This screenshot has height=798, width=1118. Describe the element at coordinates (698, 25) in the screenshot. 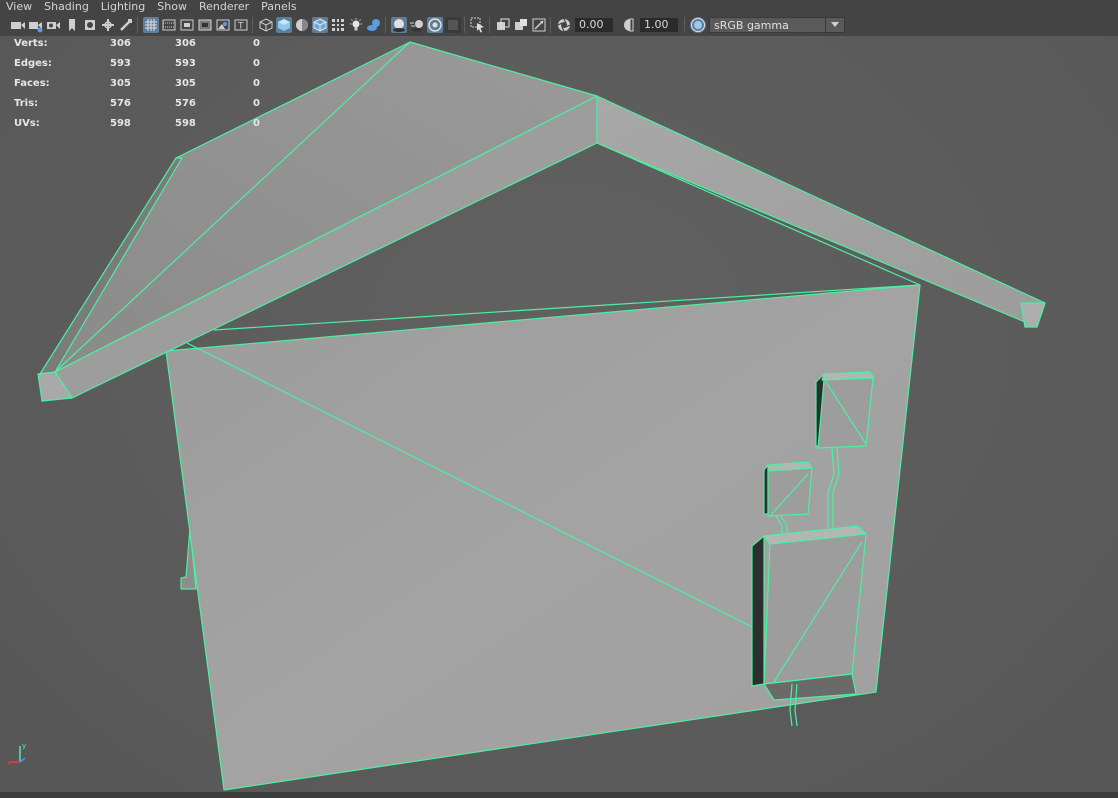

I see `color-management-icon` at that location.